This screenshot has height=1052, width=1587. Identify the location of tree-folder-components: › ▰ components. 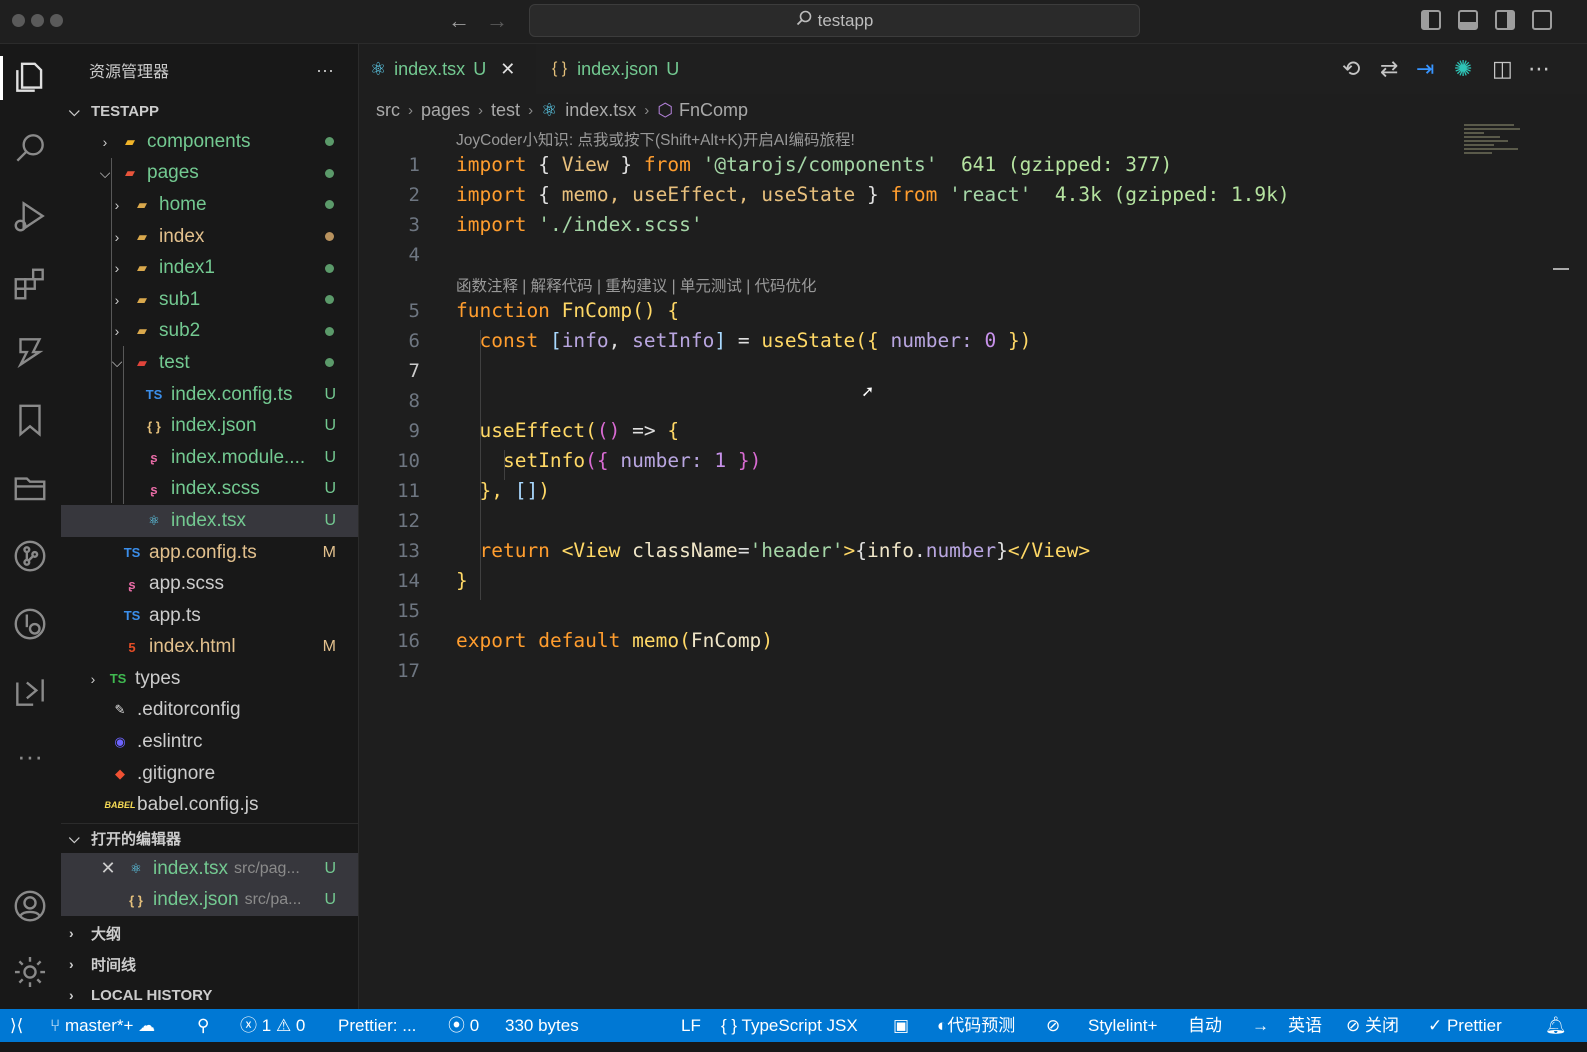
(209, 142).